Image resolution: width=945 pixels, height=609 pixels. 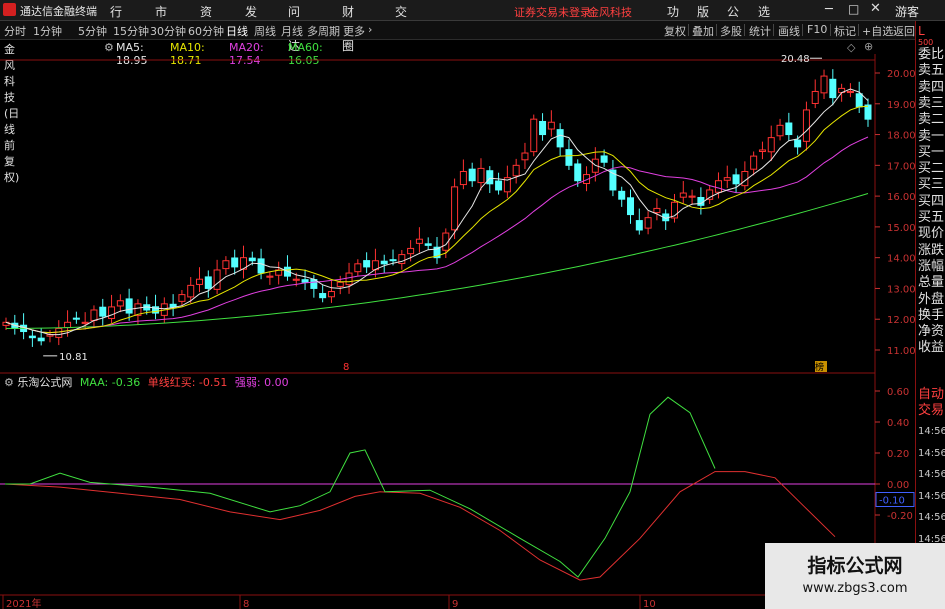 What do you see at coordinates (931, 104) in the screenshot?
I see `panel-item: 卖三` at bounding box center [931, 104].